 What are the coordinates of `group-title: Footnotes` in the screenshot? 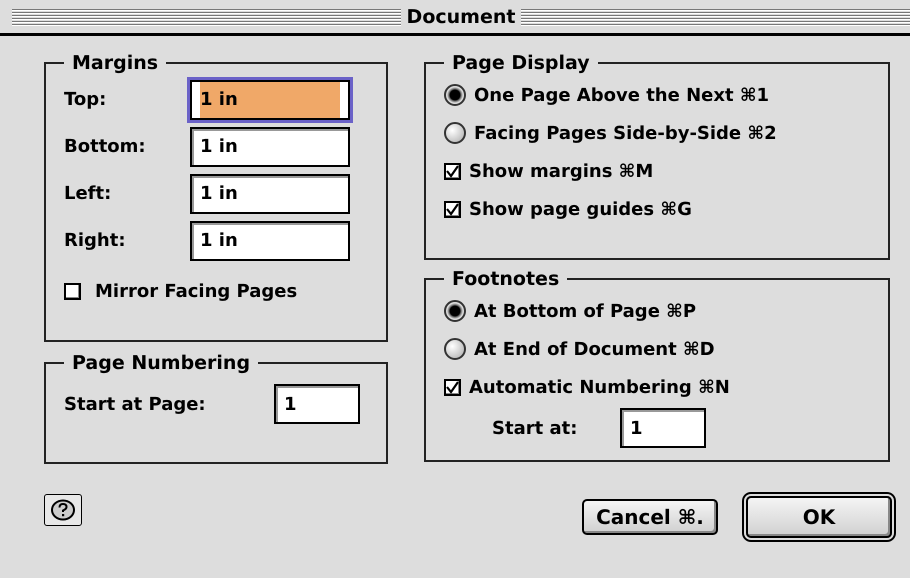 It's located at (505, 279).